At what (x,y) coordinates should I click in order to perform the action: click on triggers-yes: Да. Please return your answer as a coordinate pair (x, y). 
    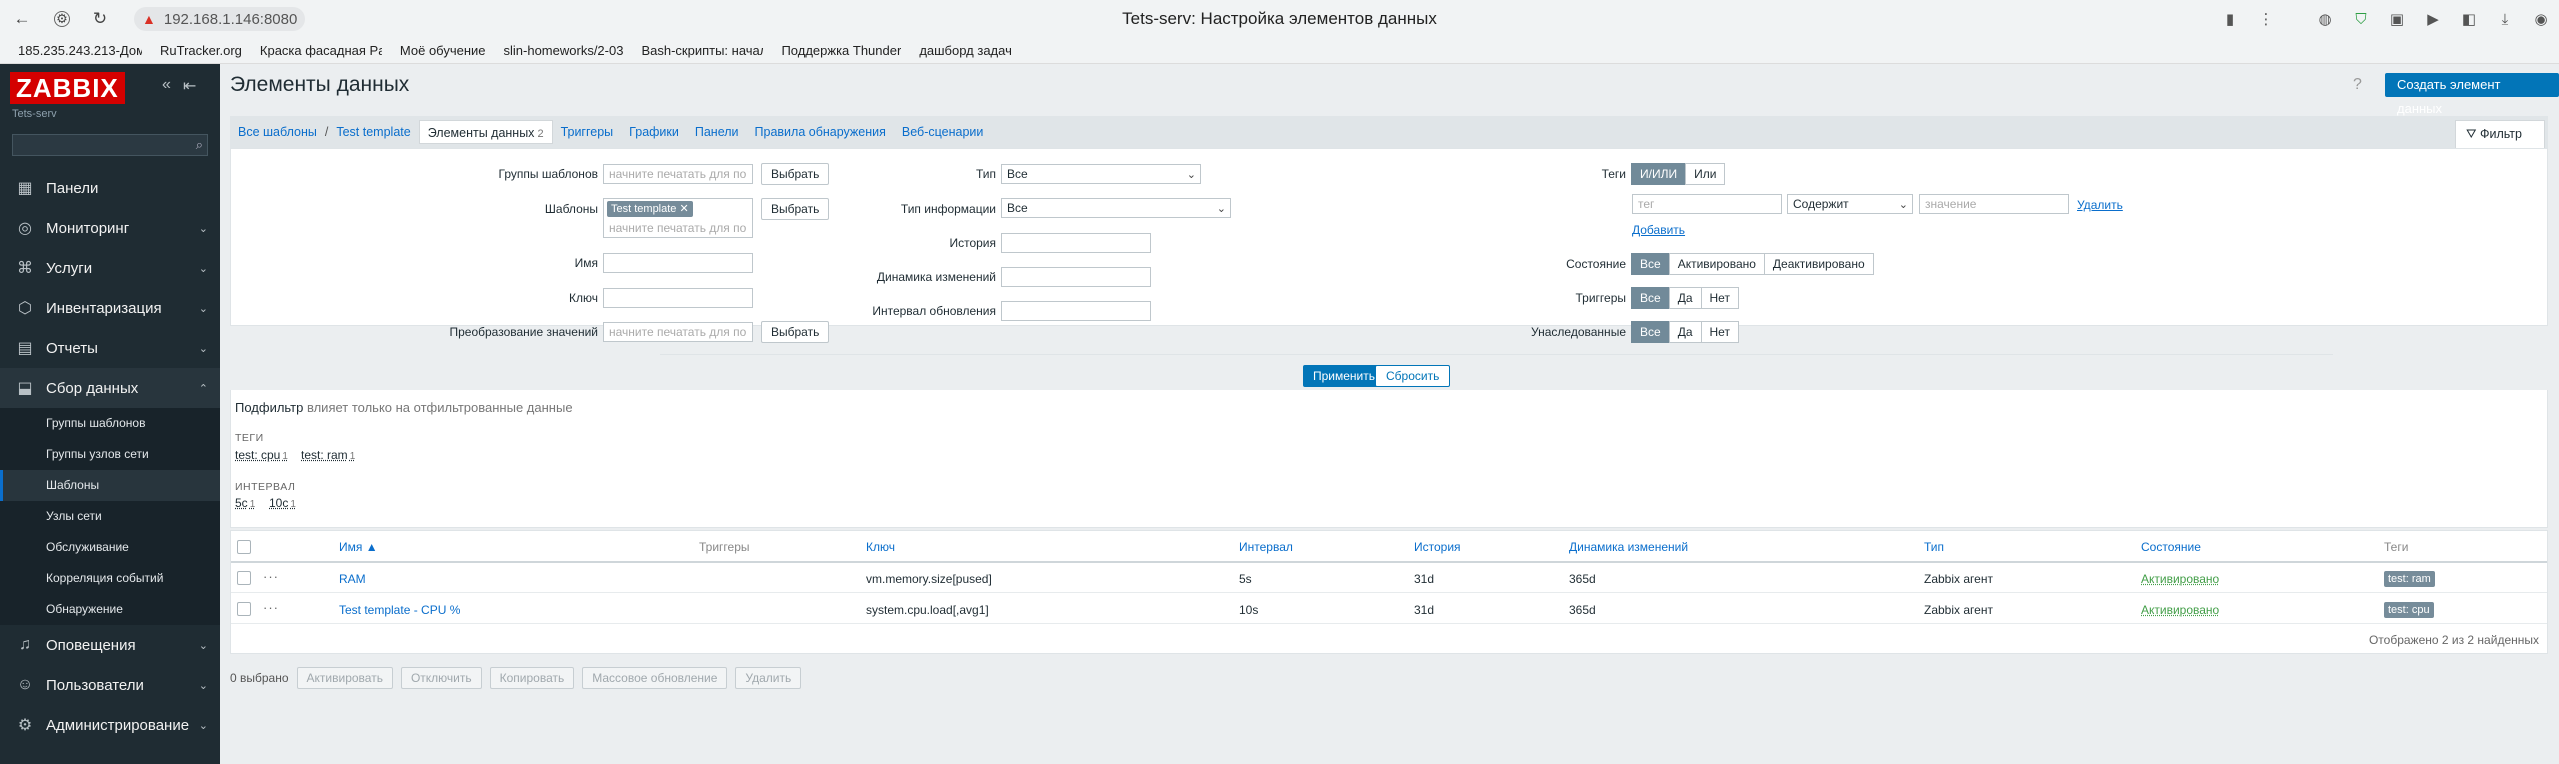
    Looking at the image, I should click on (1685, 298).